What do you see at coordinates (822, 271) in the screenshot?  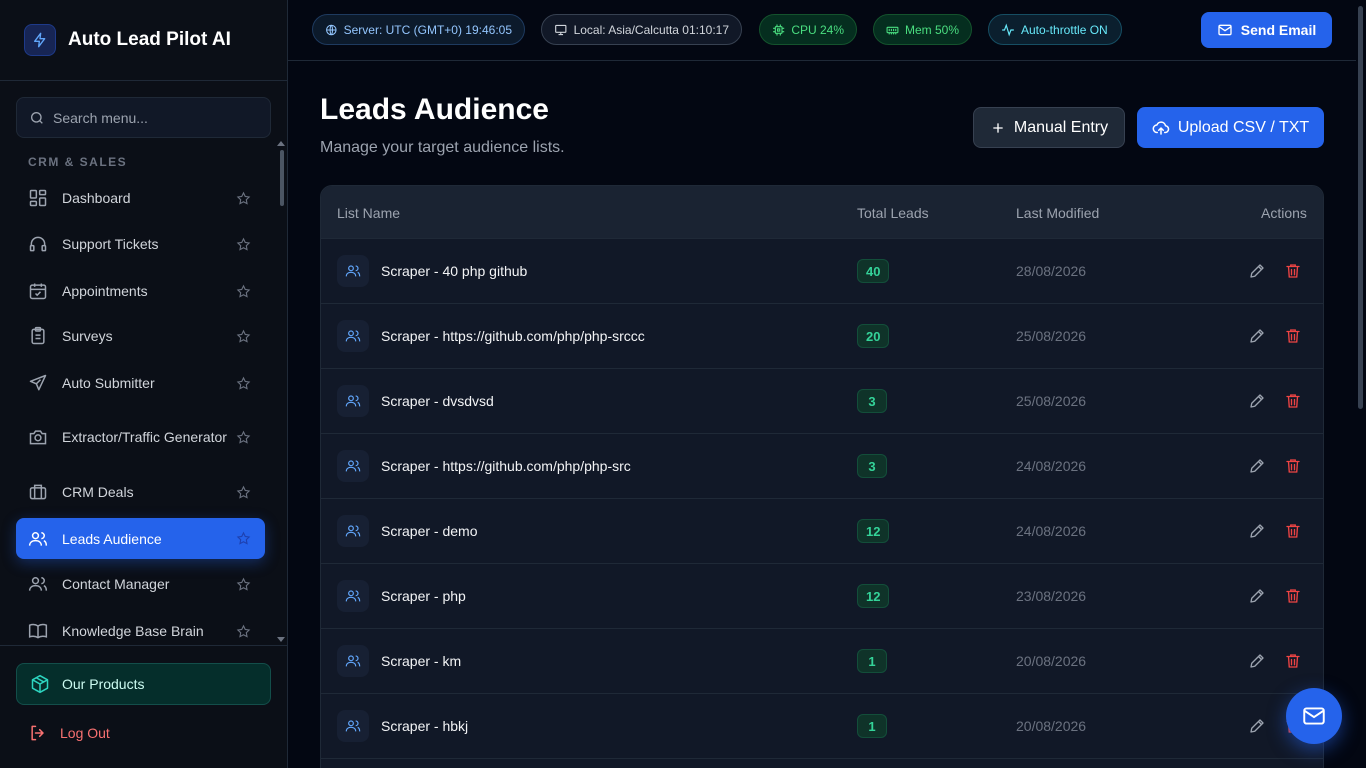 I see `table-row: Scraper - 40 php github 40 28/08/2026` at bounding box center [822, 271].